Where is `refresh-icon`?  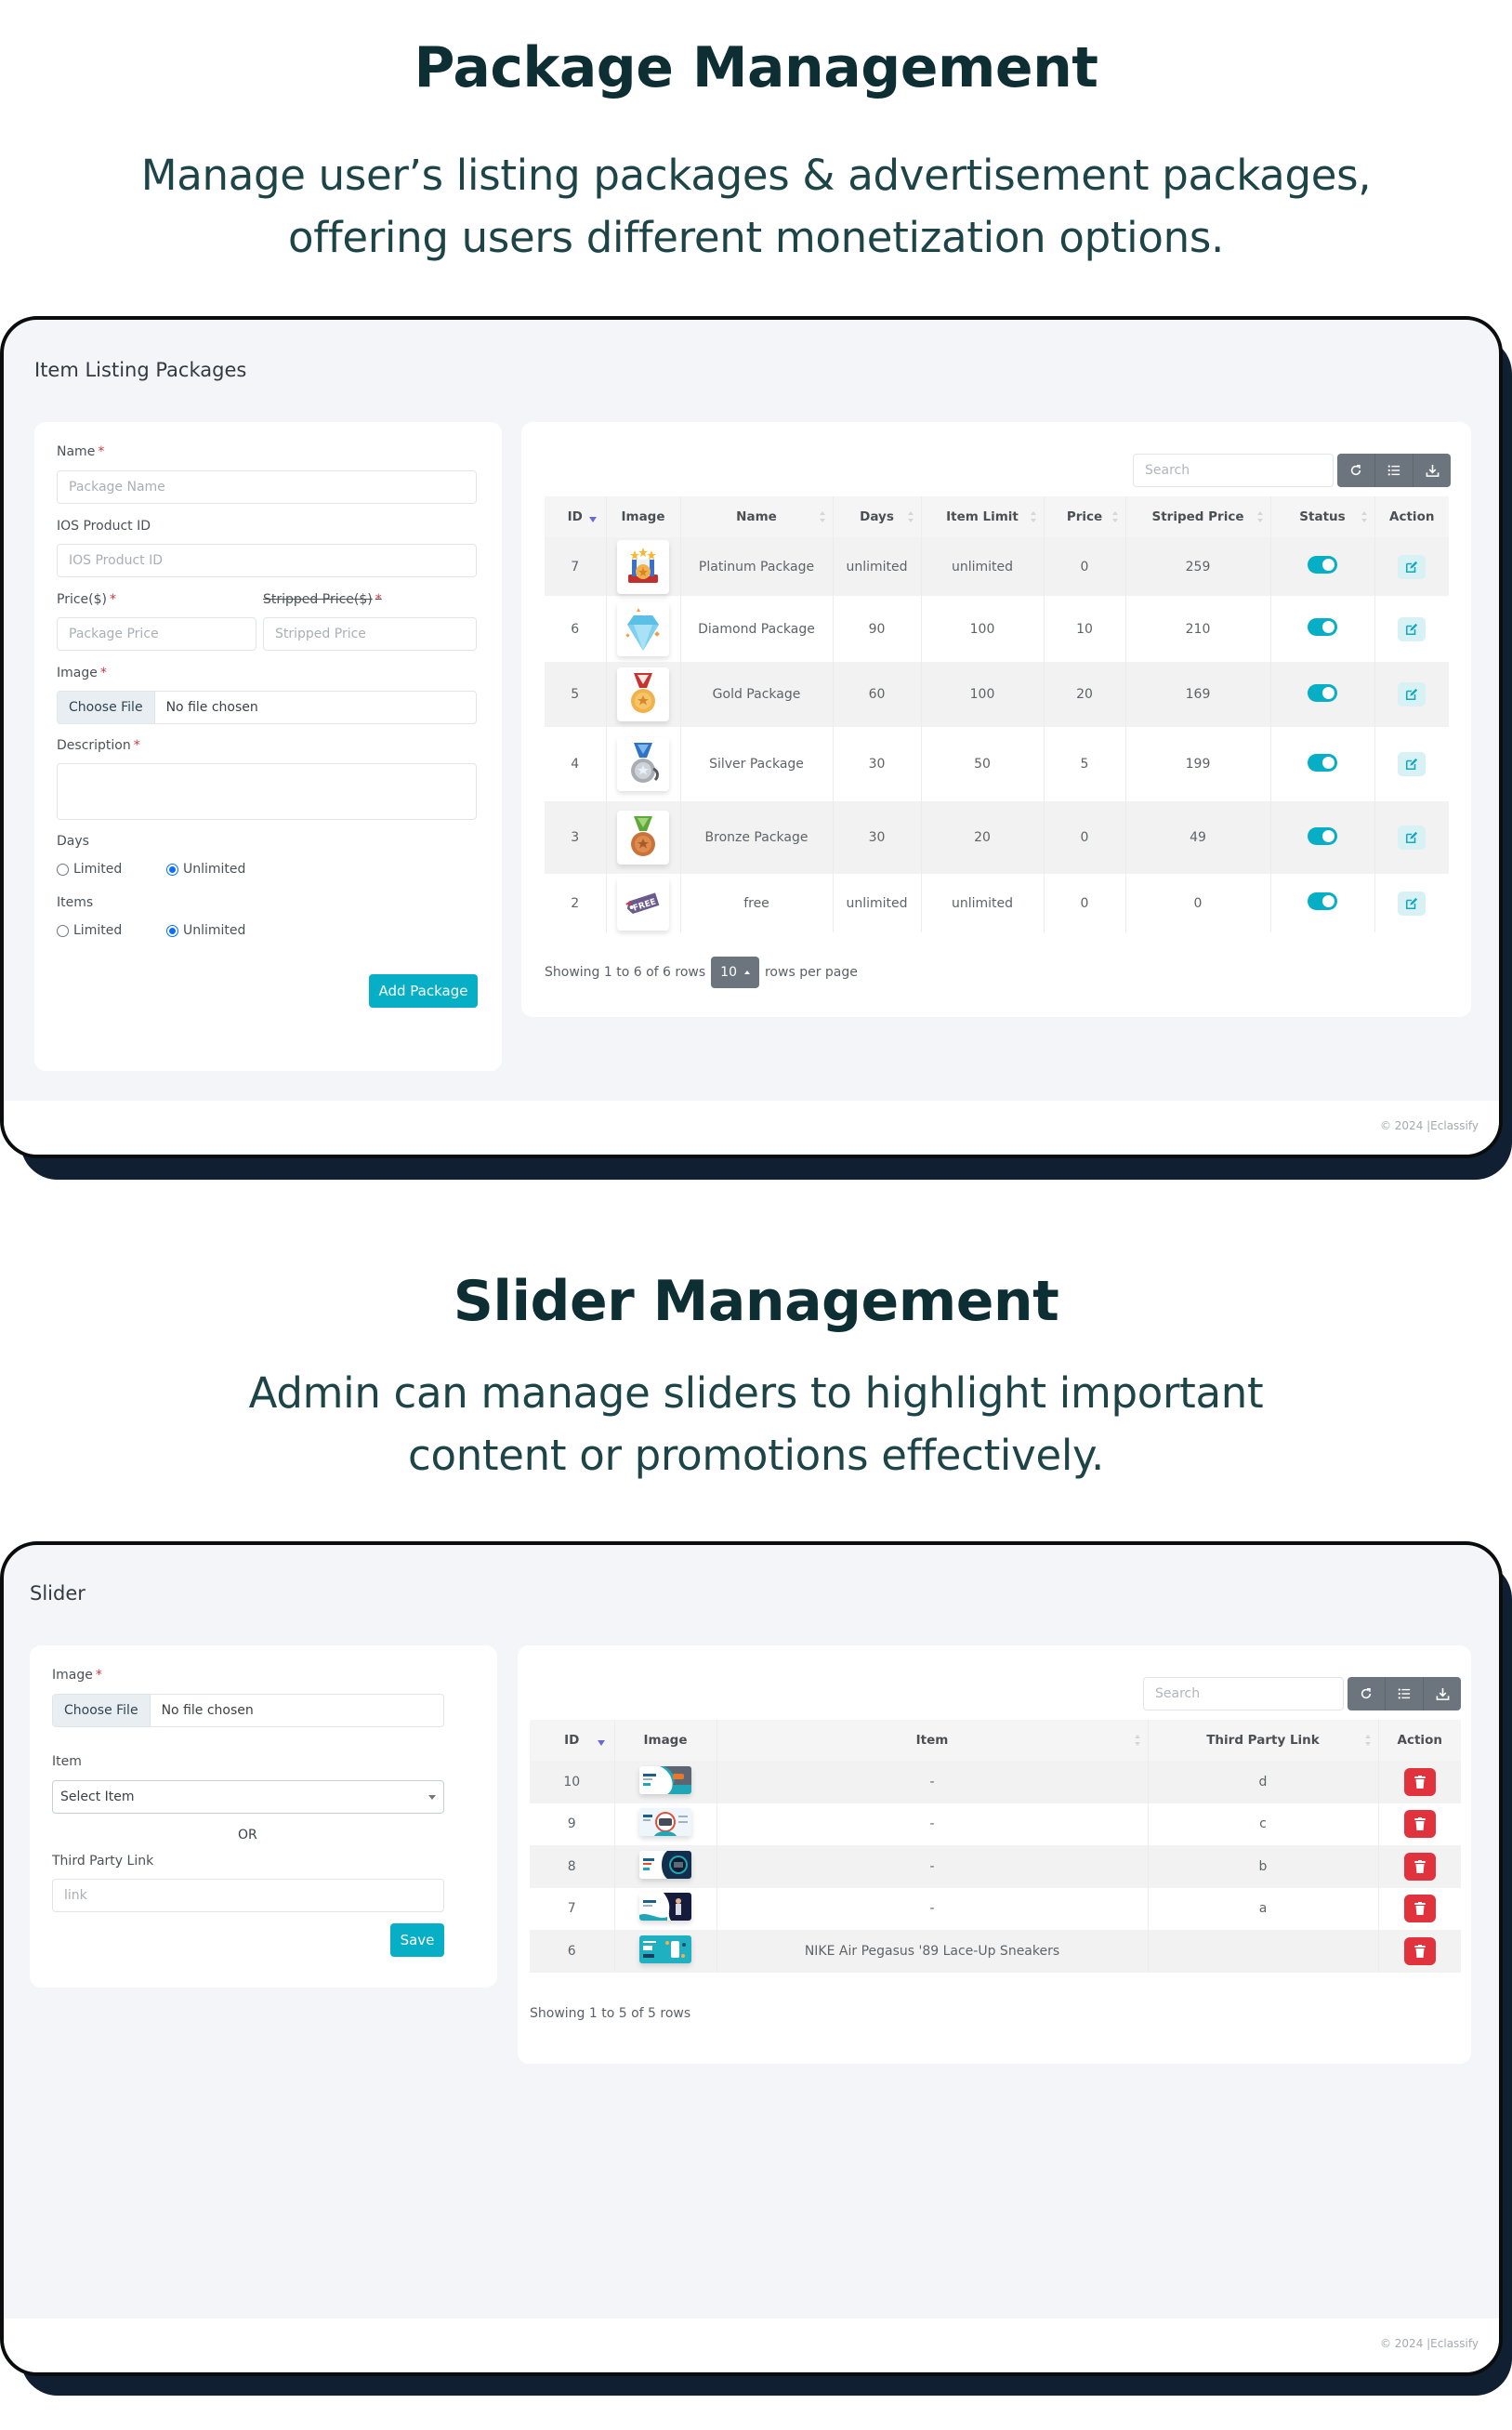
refresh-icon is located at coordinates (1355, 470).